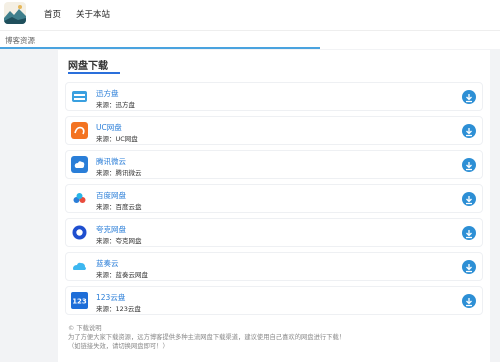 This screenshot has height=362, width=500. What do you see at coordinates (274, 266) in the screenshot?
I see `download-item-lanzou: 蓝奏云 来源：蓝奏云网盘` at bounding box center [274, 266].